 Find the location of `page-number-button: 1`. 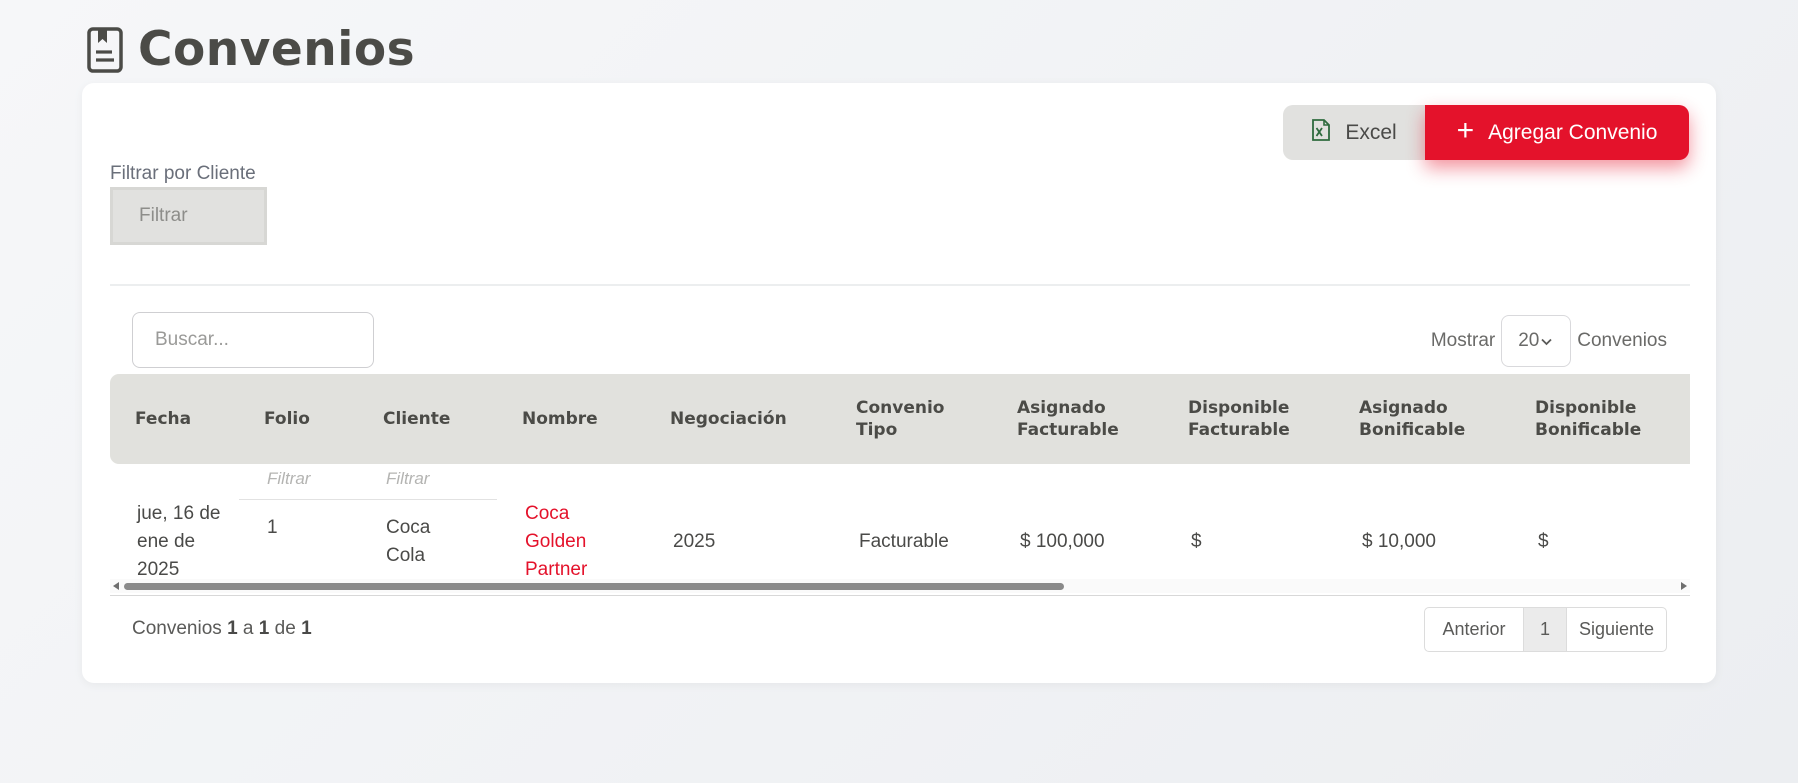

page-number-button: 1 is located at coordinates (1545, 629).